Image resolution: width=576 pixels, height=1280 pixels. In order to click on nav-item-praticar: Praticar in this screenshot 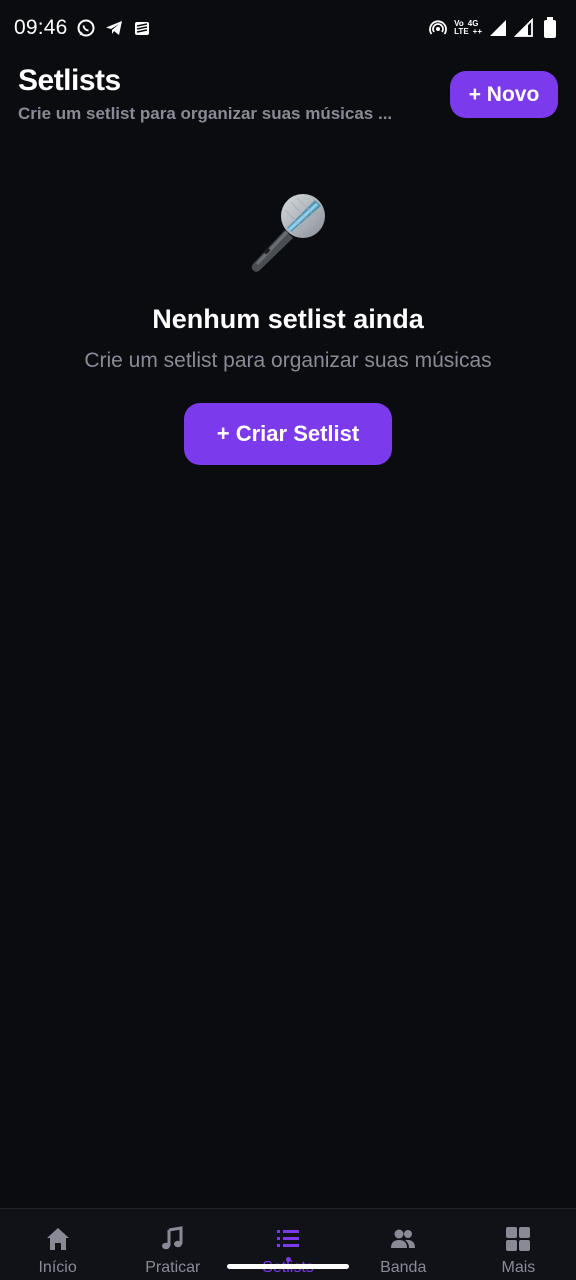, I will do `click(172, 1244)`.